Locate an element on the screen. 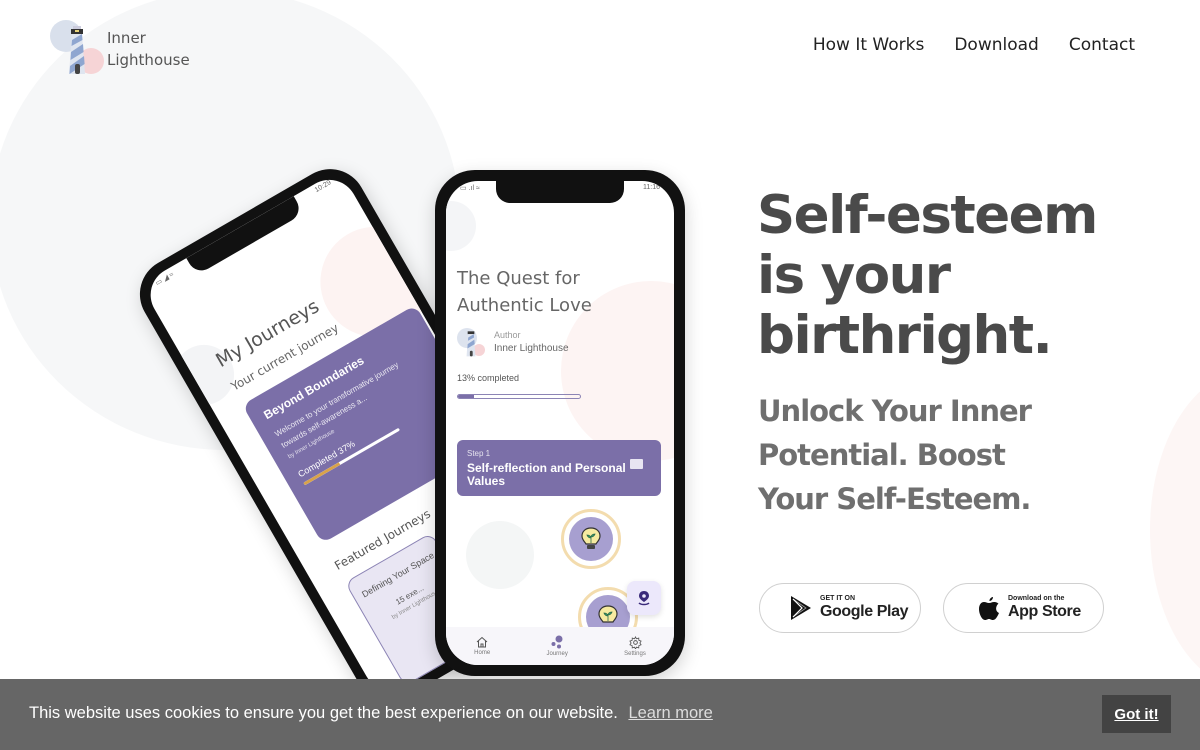  journey-icon is located at coordinates (557, 642).